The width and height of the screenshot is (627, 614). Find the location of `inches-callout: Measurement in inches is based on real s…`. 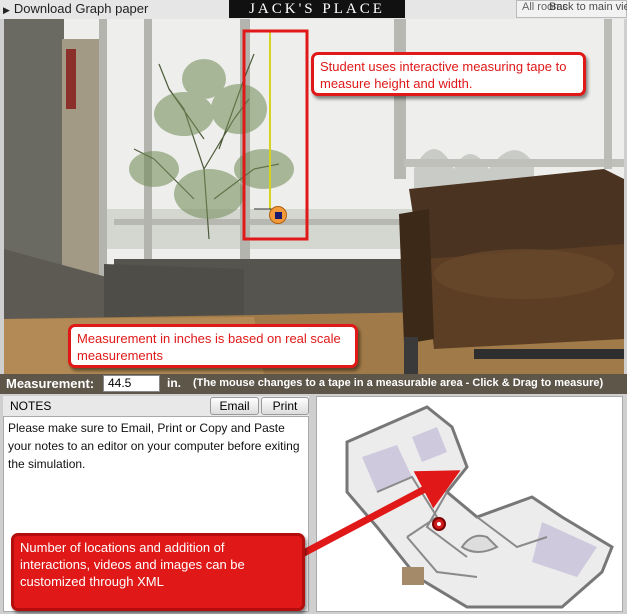

inches-callout: Measurement in inches is based on real s… is located at coordinates (213, 346).